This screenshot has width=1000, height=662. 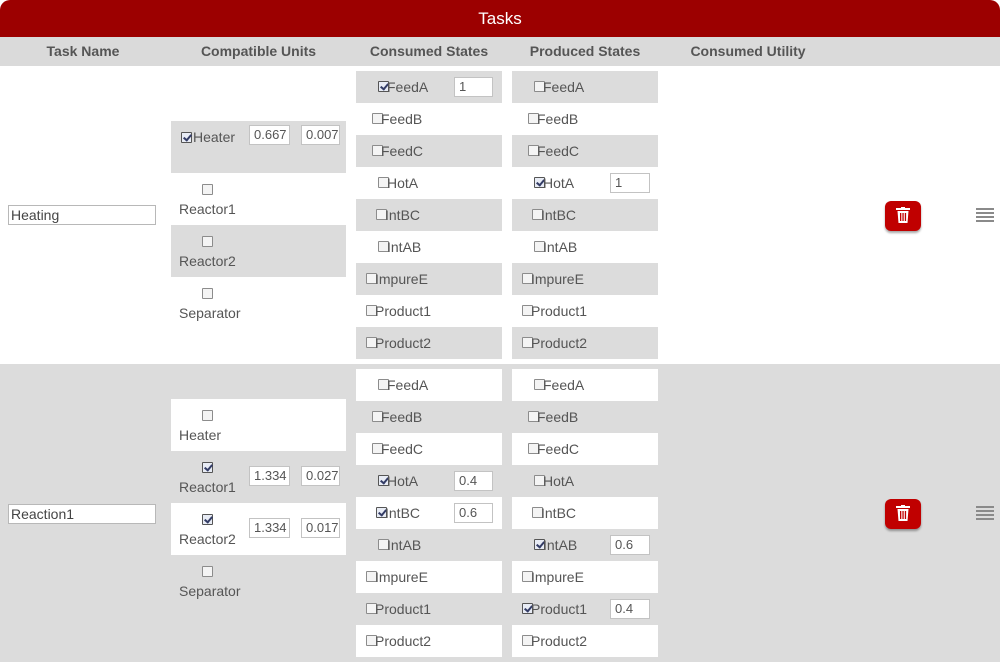 I want to click on unit-item: Separator, so click(x=258, y=581).